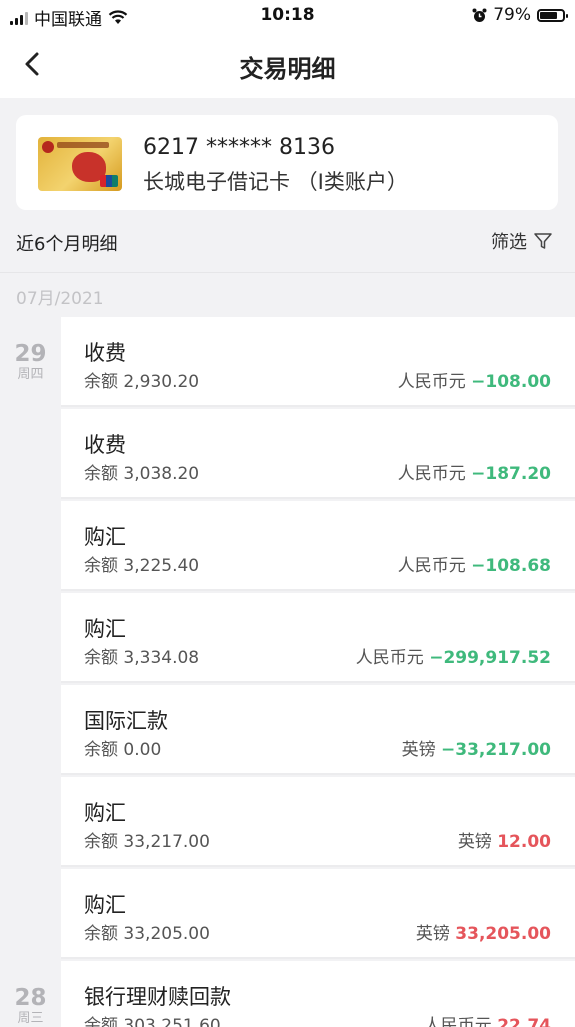 The width and height of the screenshot is (575, 1027). Describe the element at coordinates (287, 69) in the screenshot. I see `page-title: 交易明细` at that location.